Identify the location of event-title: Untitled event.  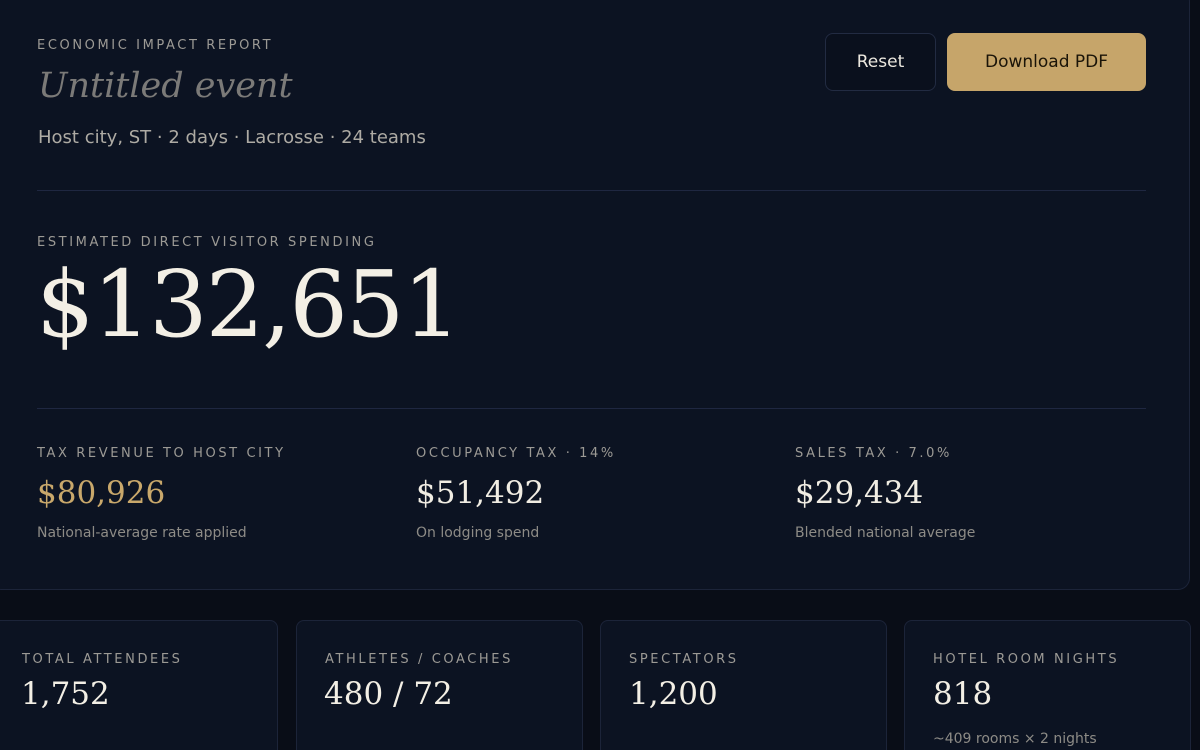
(165, 86).